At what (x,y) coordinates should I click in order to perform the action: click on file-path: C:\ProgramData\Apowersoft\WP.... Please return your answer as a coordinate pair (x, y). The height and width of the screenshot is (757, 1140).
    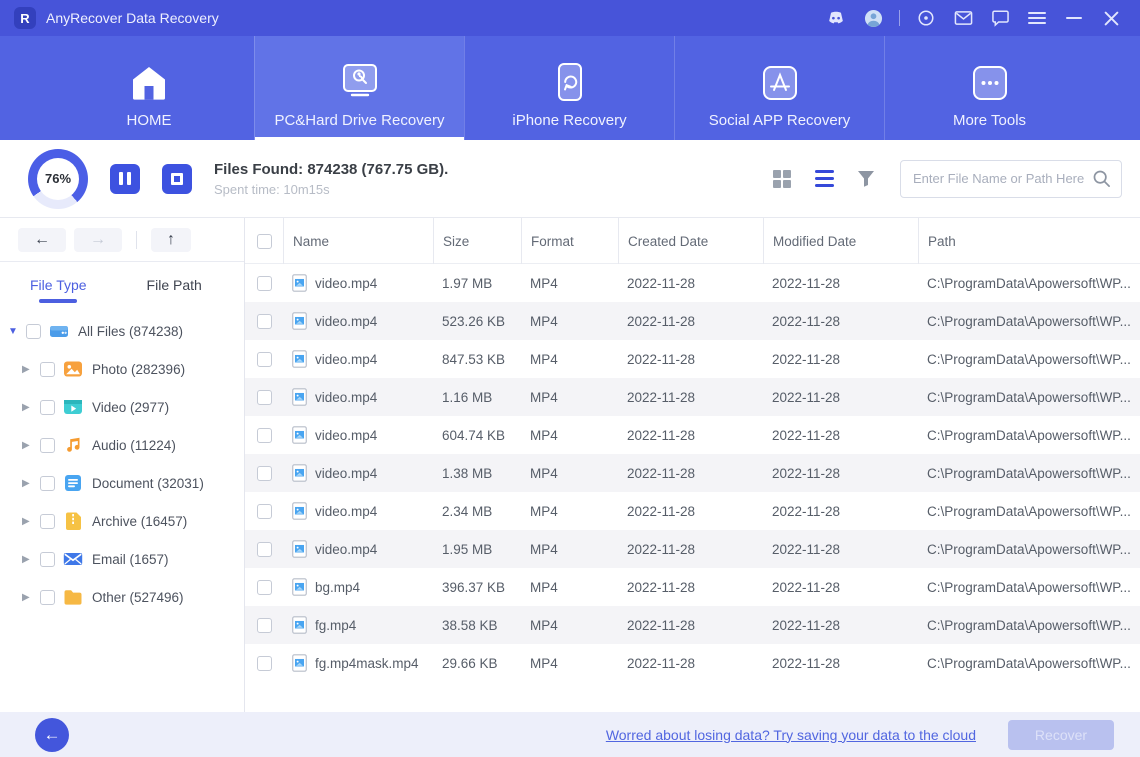
    Looking at the image, I should click on (1029, 663).